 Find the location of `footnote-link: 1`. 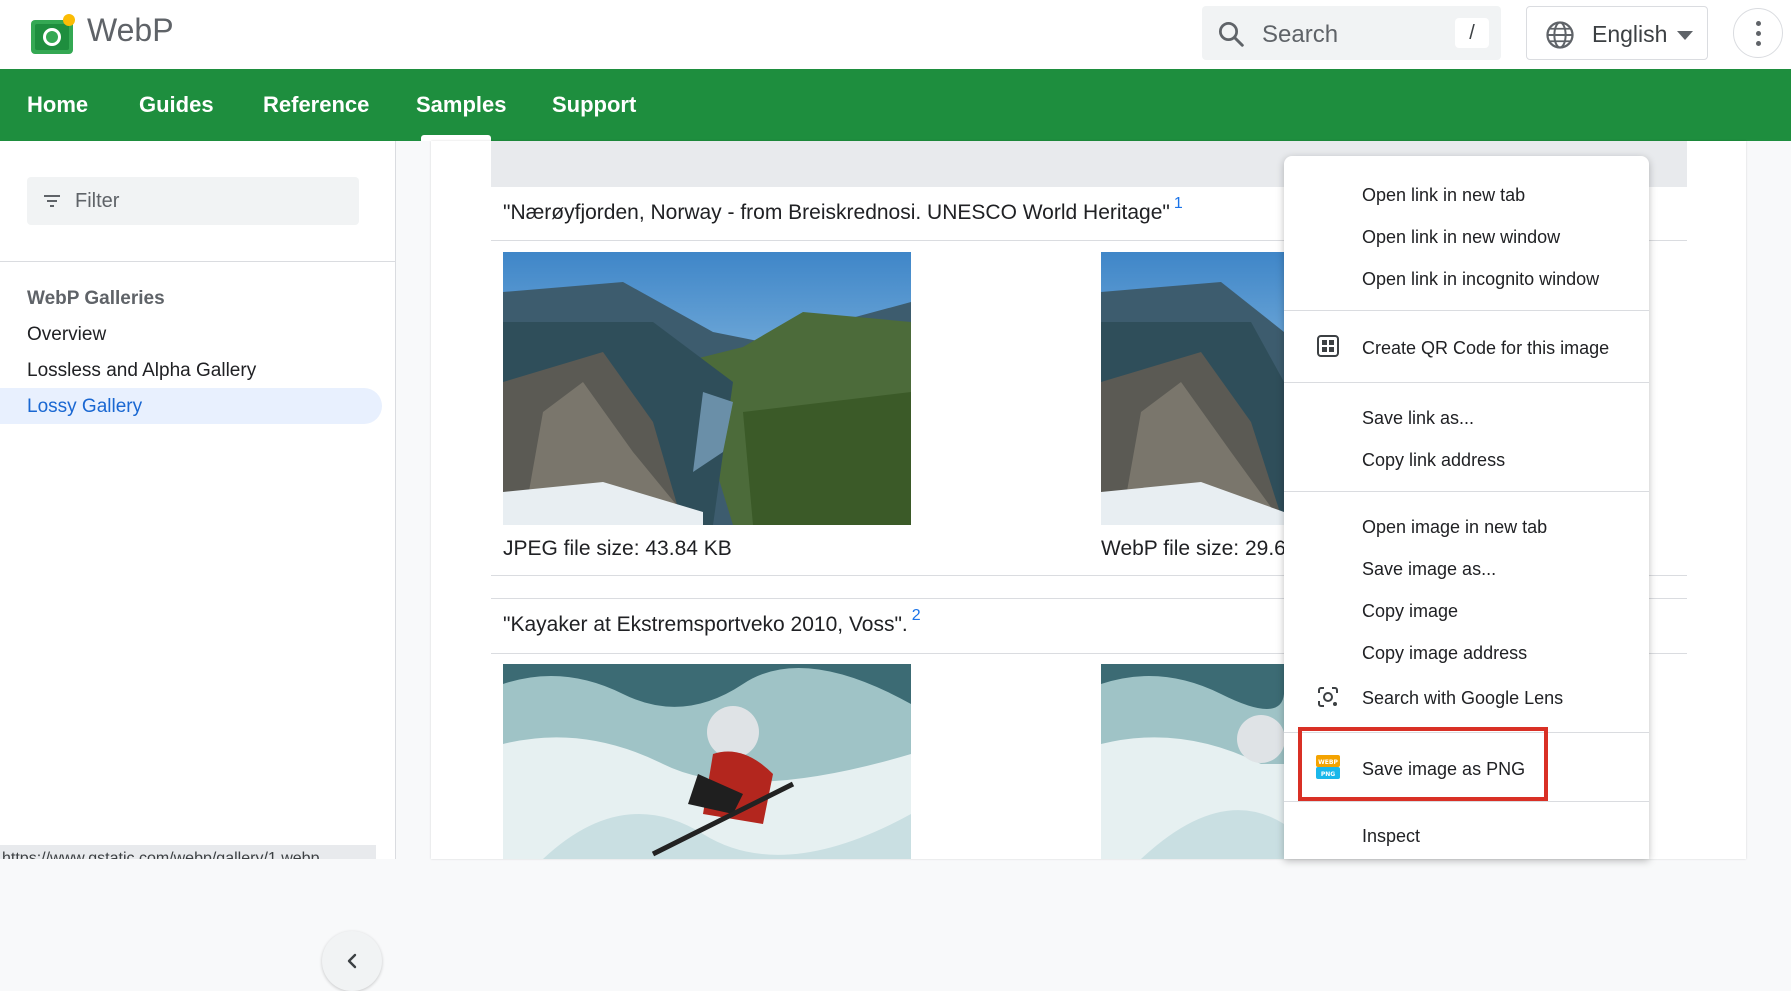

footnote-link: 1 is located at coordinates (1178, 203).